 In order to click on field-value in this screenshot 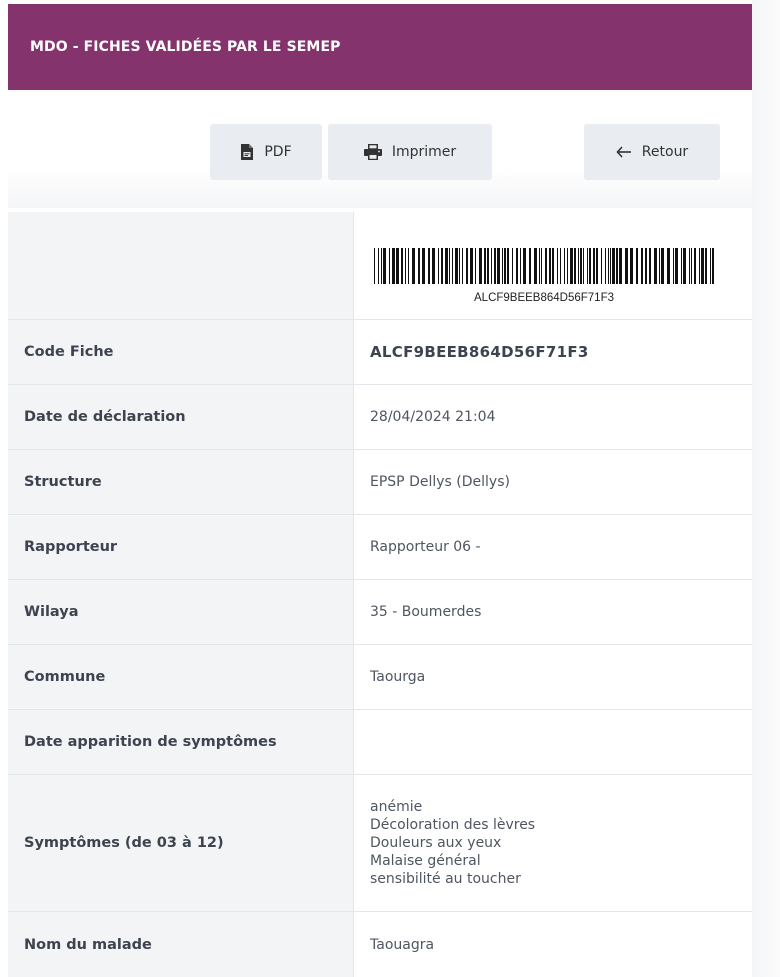, I will do `click(553, 742)`.